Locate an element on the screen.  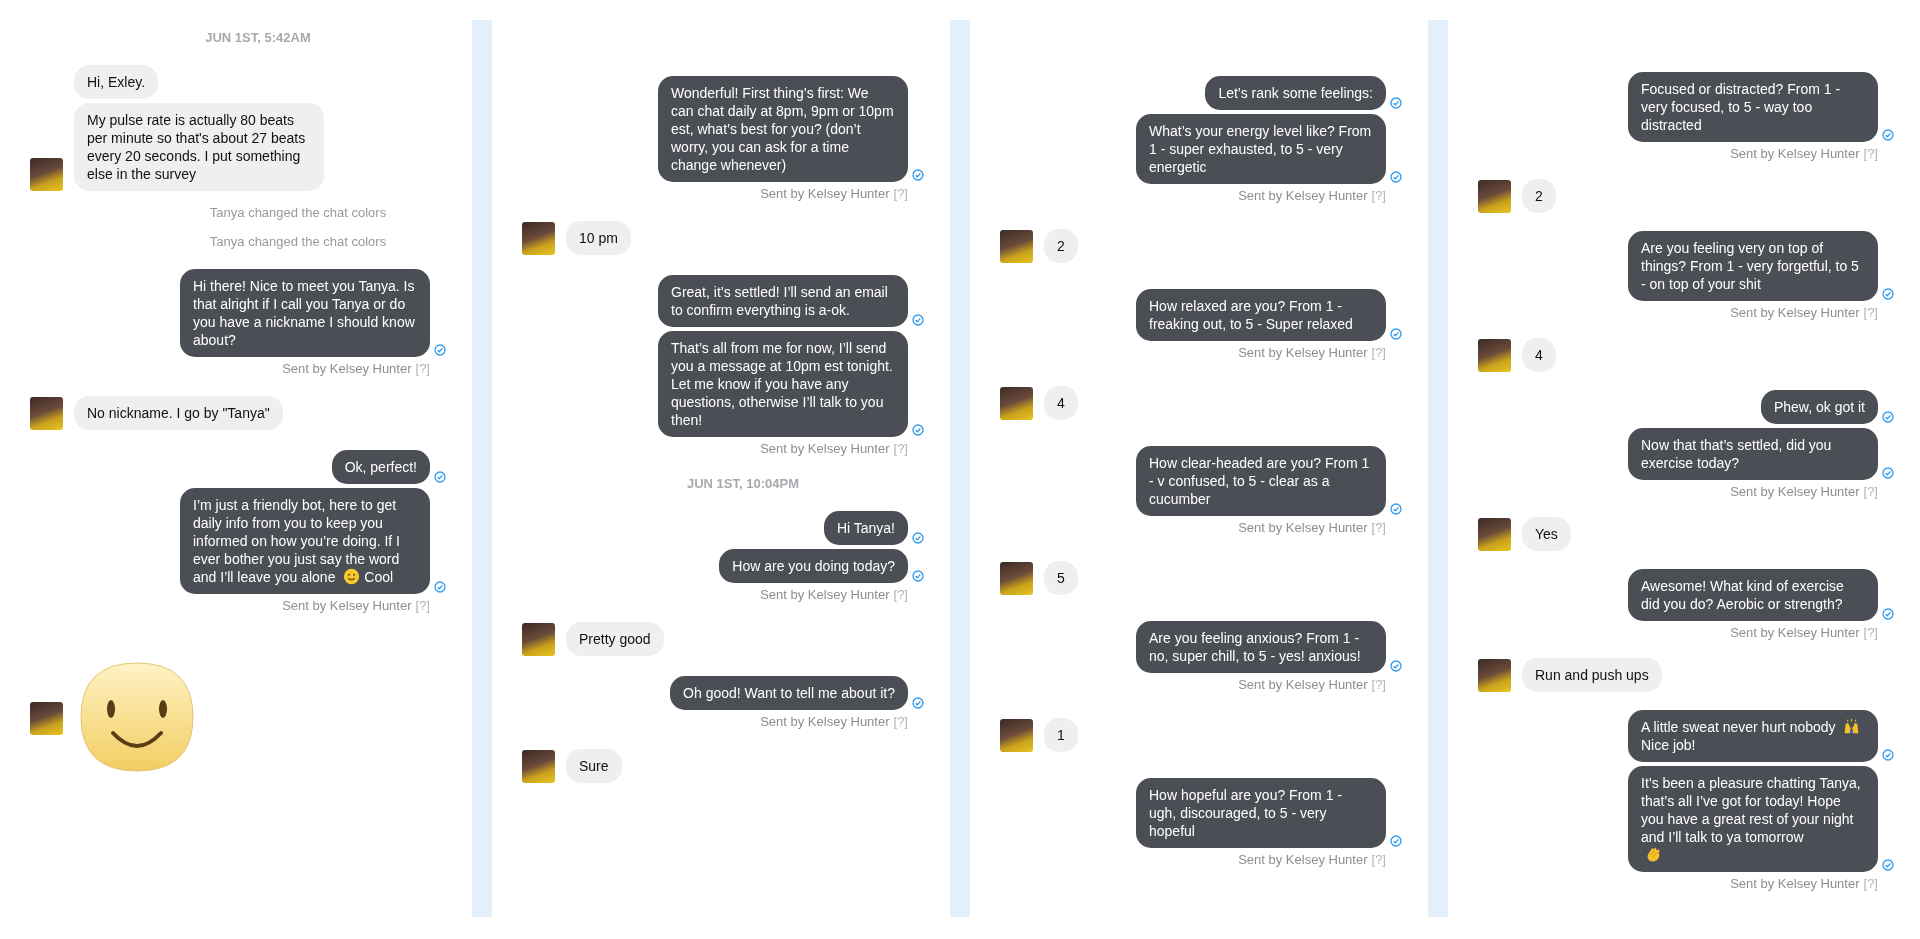
message-bubble: How hopeful are you? From 1 - ugh, discouraged, to 5 - very hopeful is located at coordinates (1261, 813).